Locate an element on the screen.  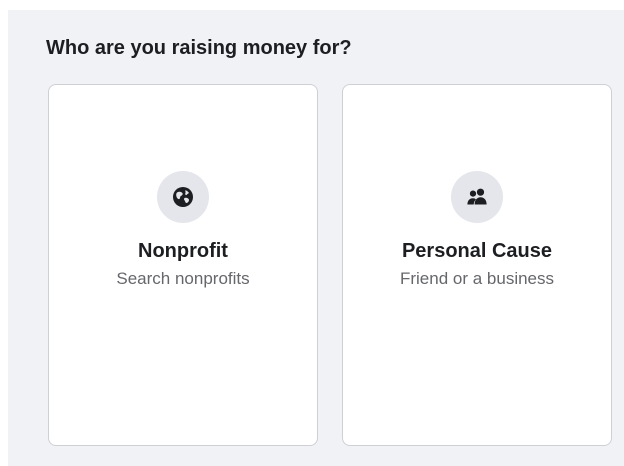
people-icon is located at coordinates (477, 196).